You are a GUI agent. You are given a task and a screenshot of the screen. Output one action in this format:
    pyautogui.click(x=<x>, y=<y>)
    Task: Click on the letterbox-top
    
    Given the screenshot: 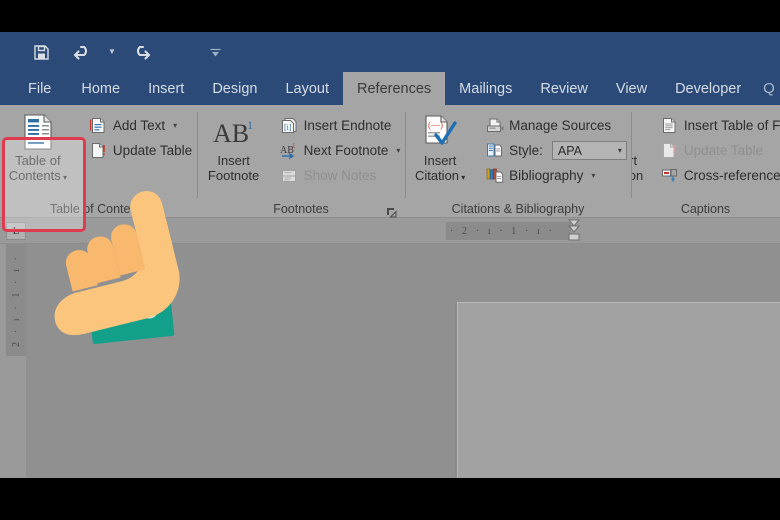 What is the action you would take?
    pyautogui.click(x=390, y=16)
    